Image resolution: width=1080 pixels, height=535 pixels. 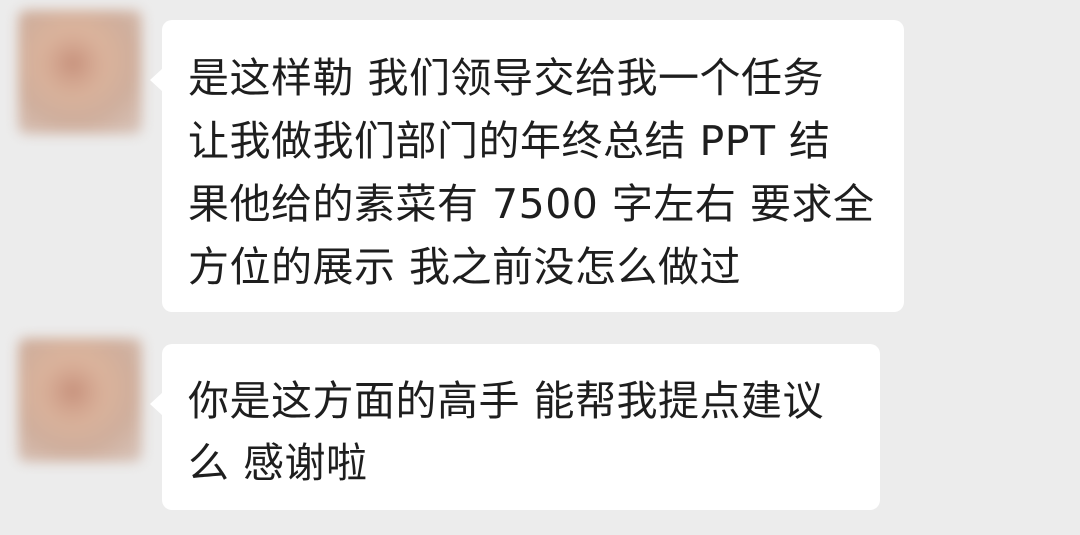 I want to click on message-text-line: 你是这方面的高手 能帮我提点建议, so click(x=506, y=401).